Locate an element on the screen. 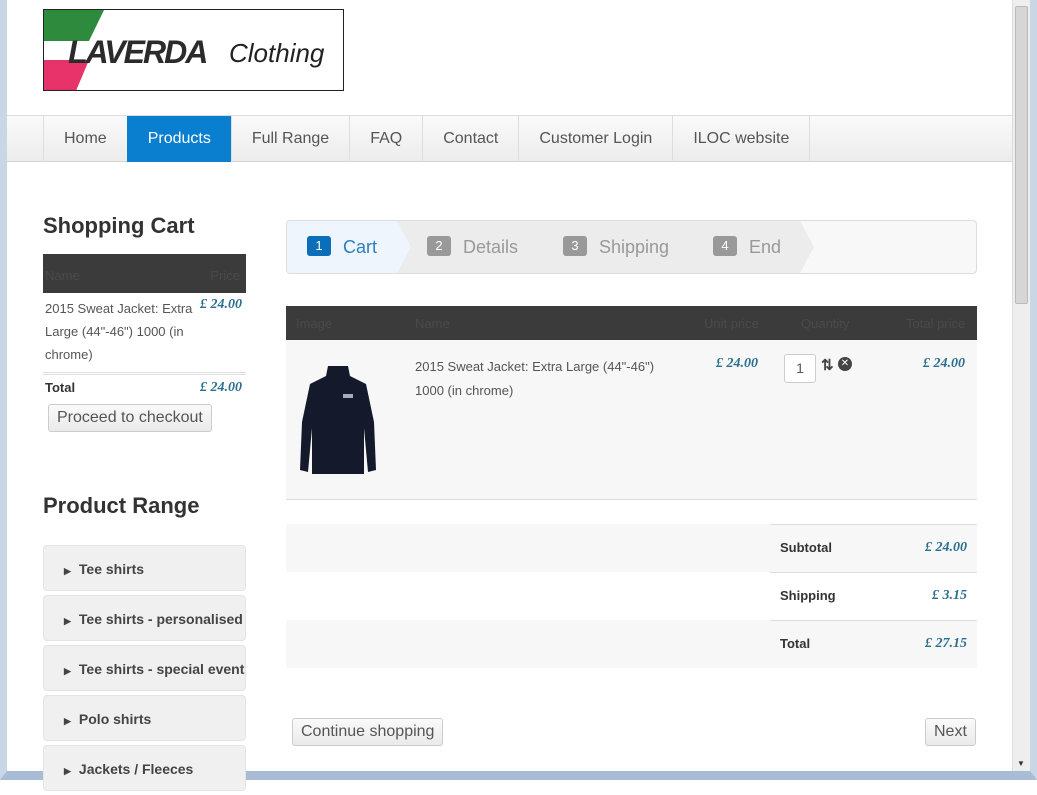  cart-item-unit-price: £ 24.00 is located at coordinates (737, 363).